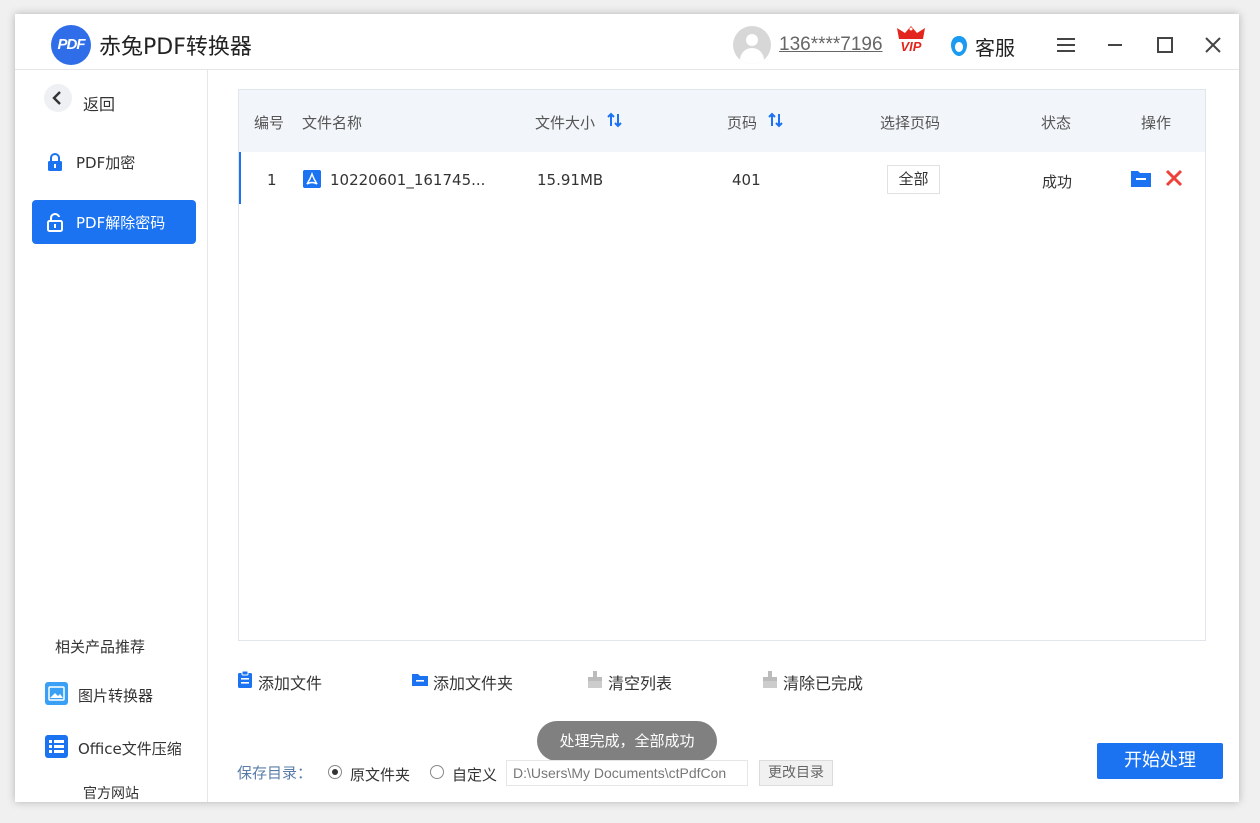 Image resolution: width=1260 pixels, height=823 pixels. Describe the element at coordinates (175, 47) in the screenshot. I see `app-title: 赤兔PDF转换器` at that location.